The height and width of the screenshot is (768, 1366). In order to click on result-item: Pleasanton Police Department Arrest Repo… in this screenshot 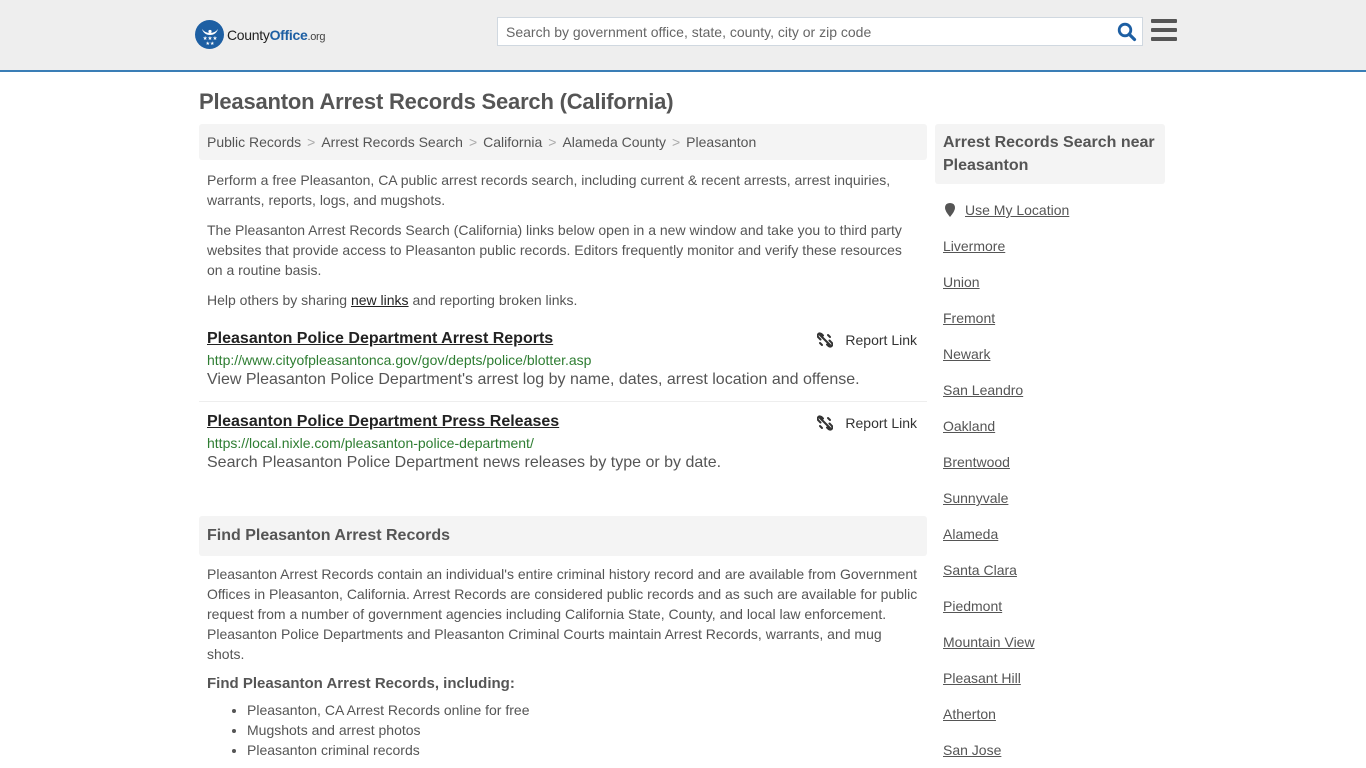, I will do `click(563, 365)`.